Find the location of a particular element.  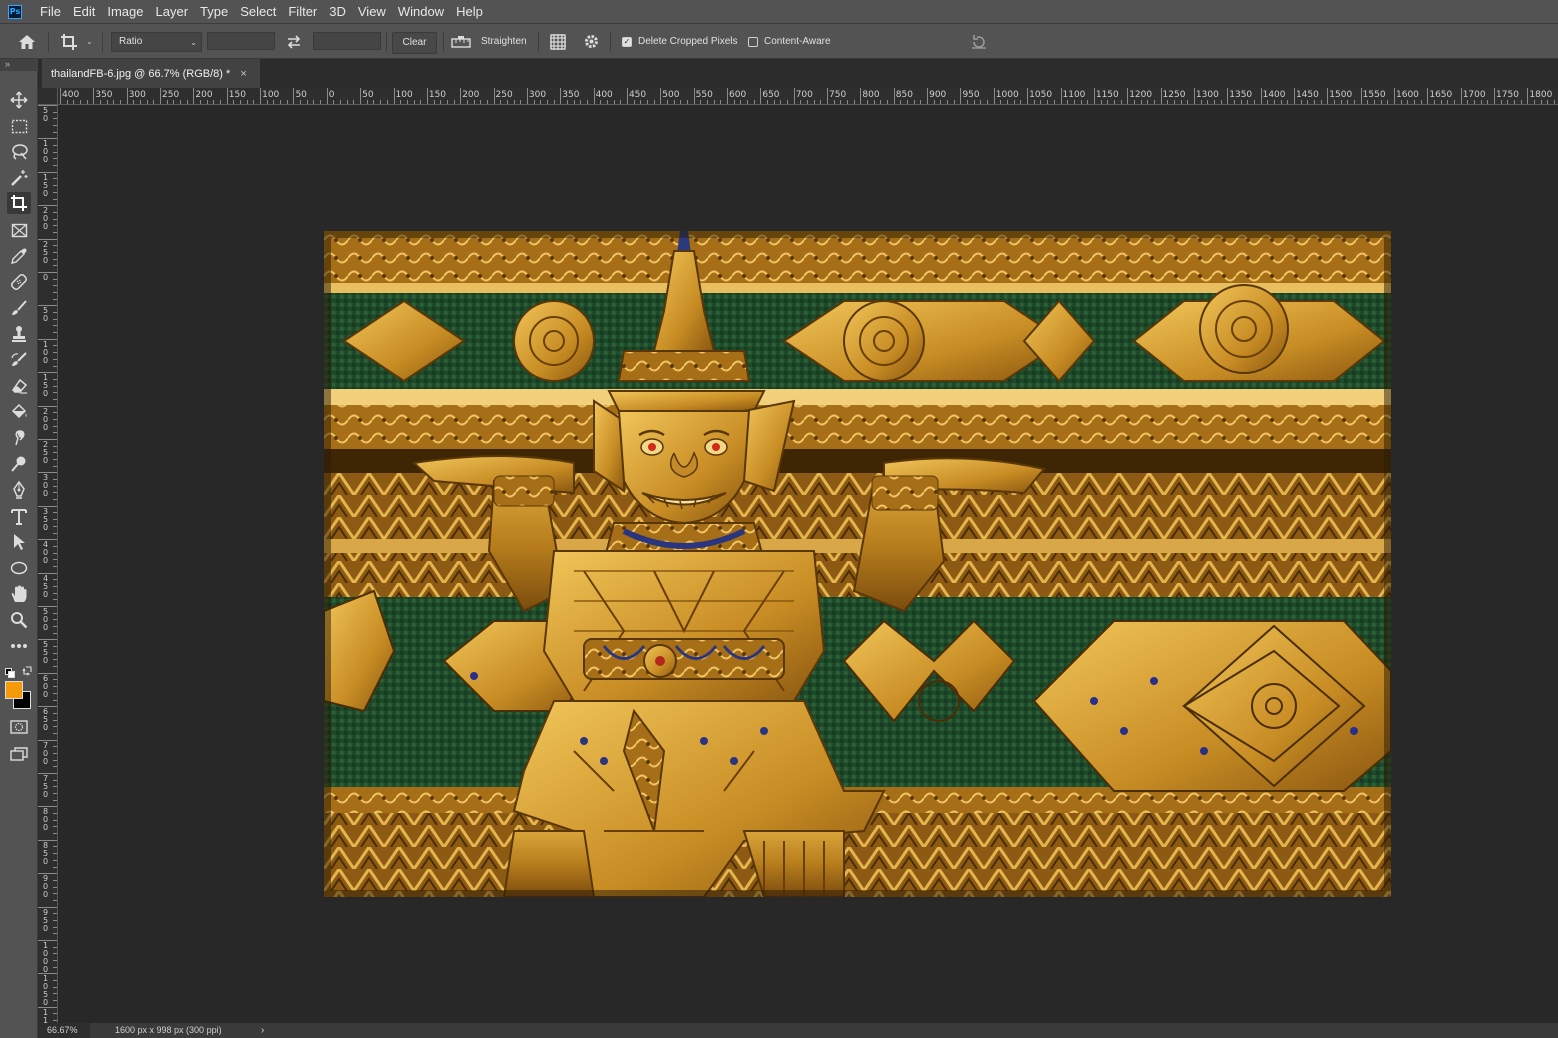

menu-filter: Filter is located at coordinates (302, 12).